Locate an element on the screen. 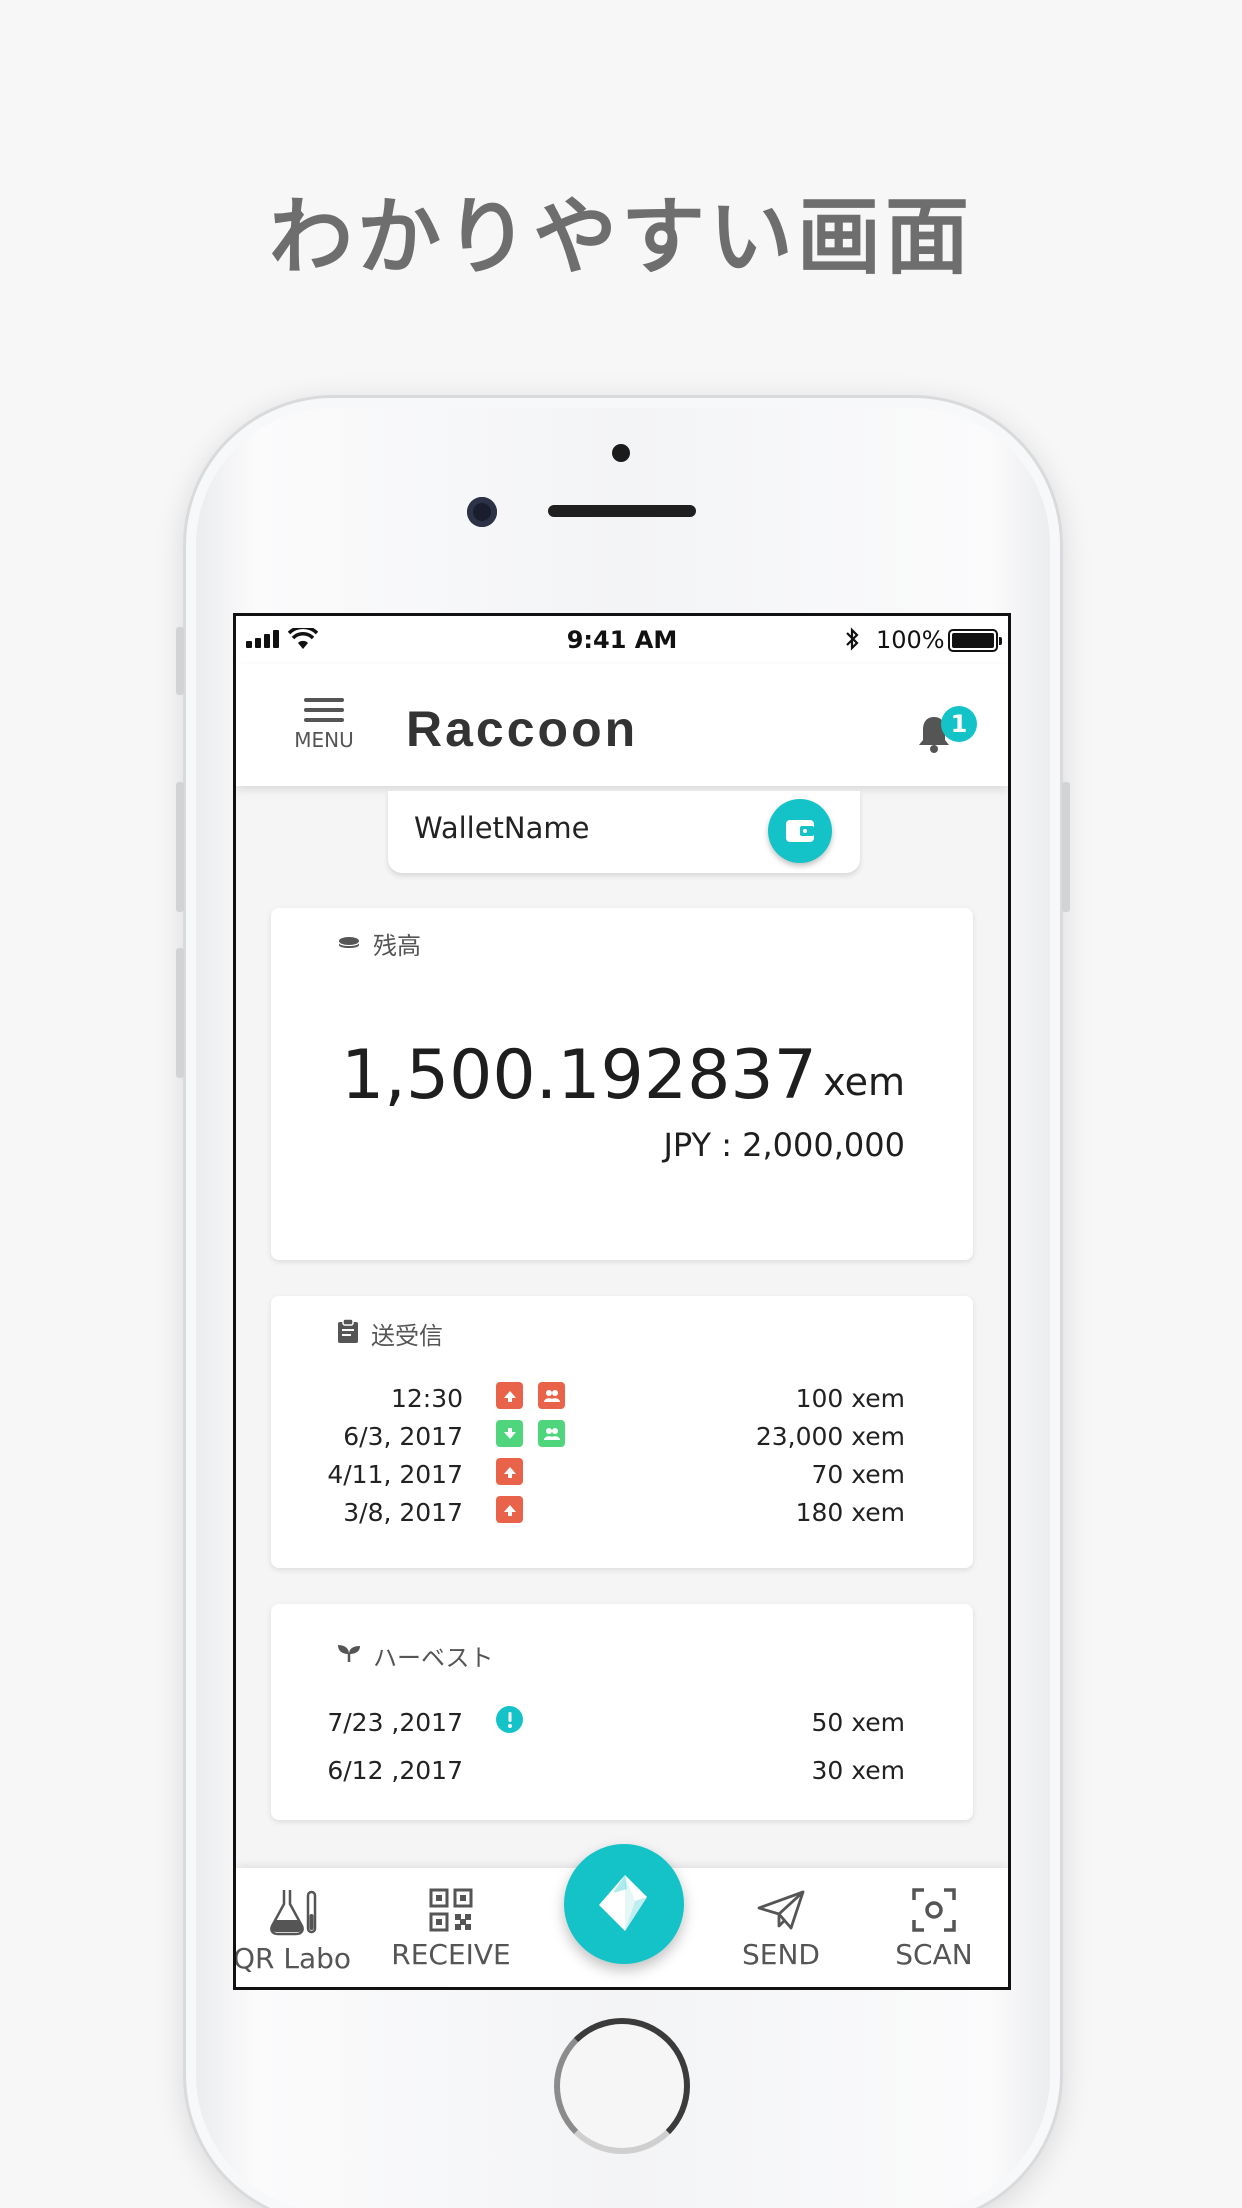 The height and width of the screenshot is (2208, 1242). nav-qr-labo-label: QR Labo is located at coordinates (292, 1958).